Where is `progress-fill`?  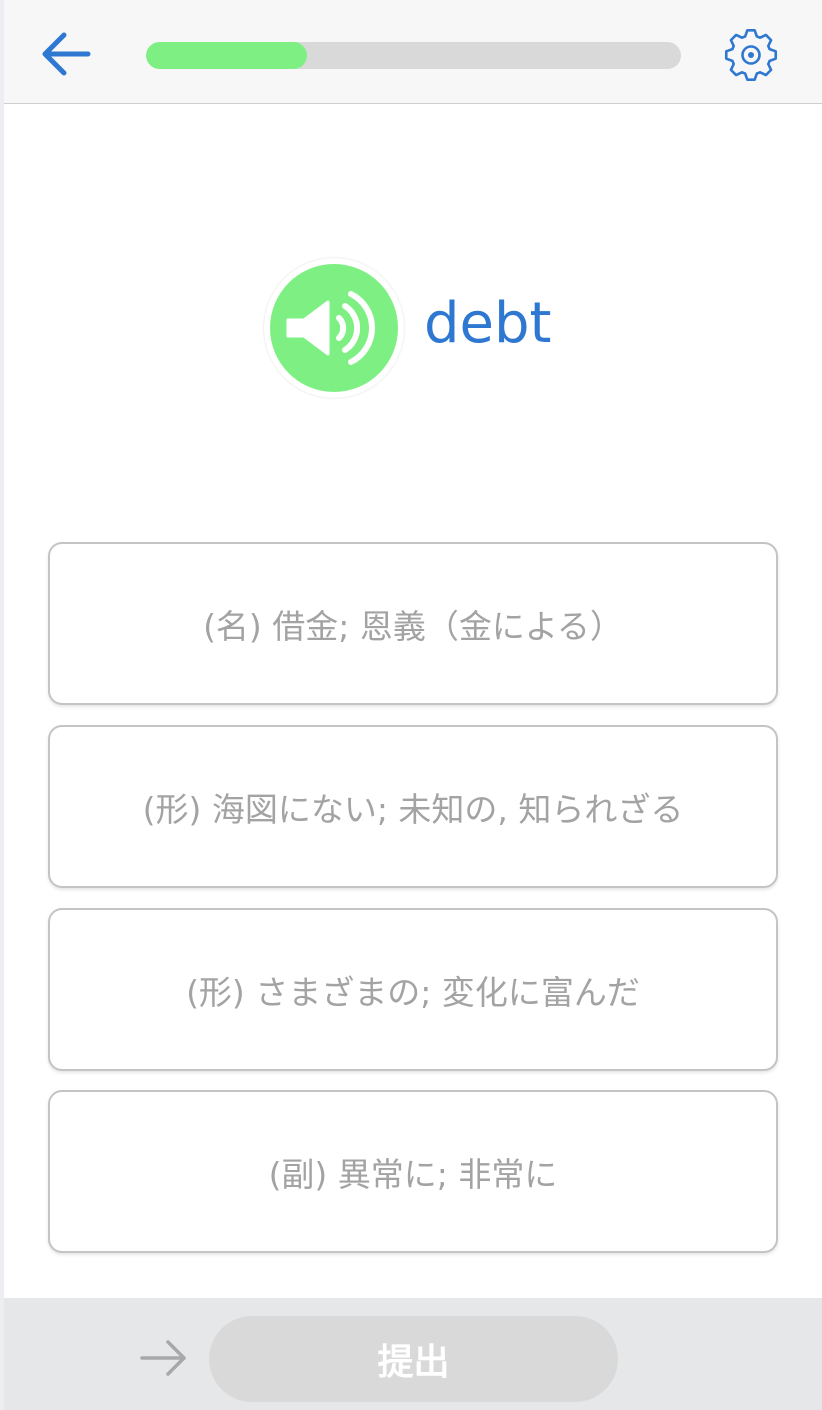 progress-fill is located at coordinates (226, 55).